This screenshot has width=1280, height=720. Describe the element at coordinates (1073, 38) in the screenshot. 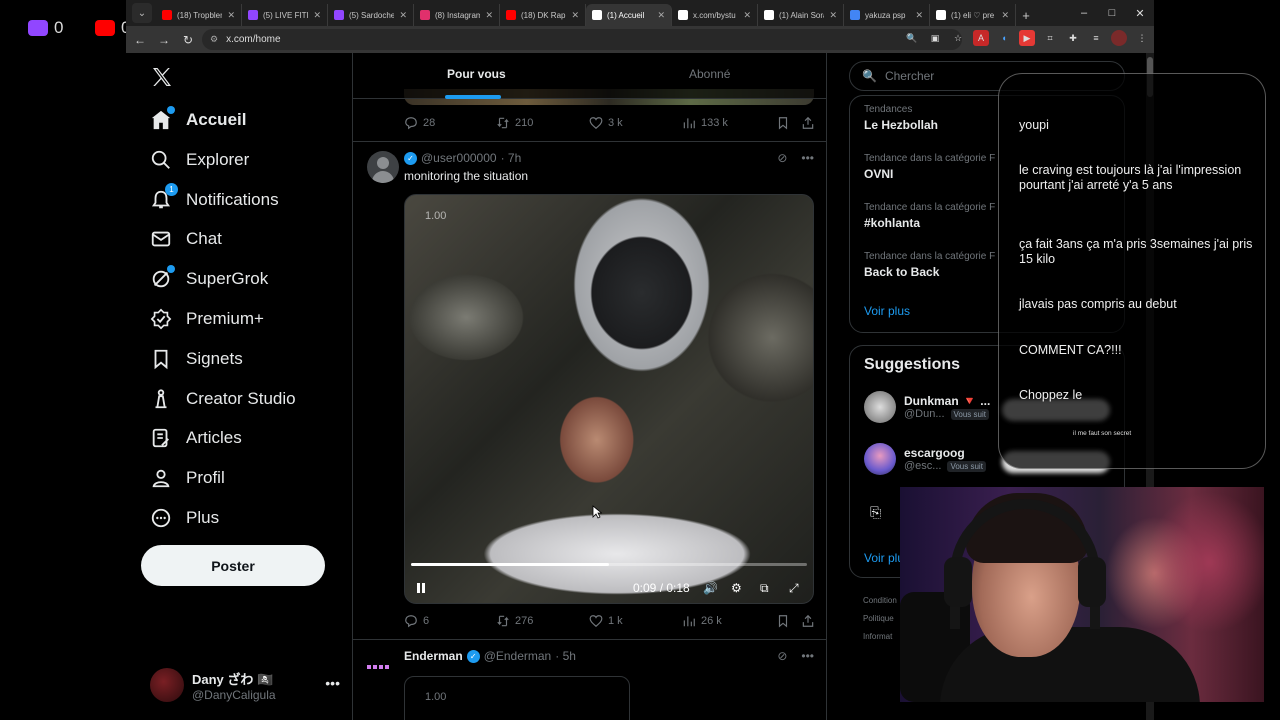

I see `extensions-puzzle-icon: ✚` at that location.